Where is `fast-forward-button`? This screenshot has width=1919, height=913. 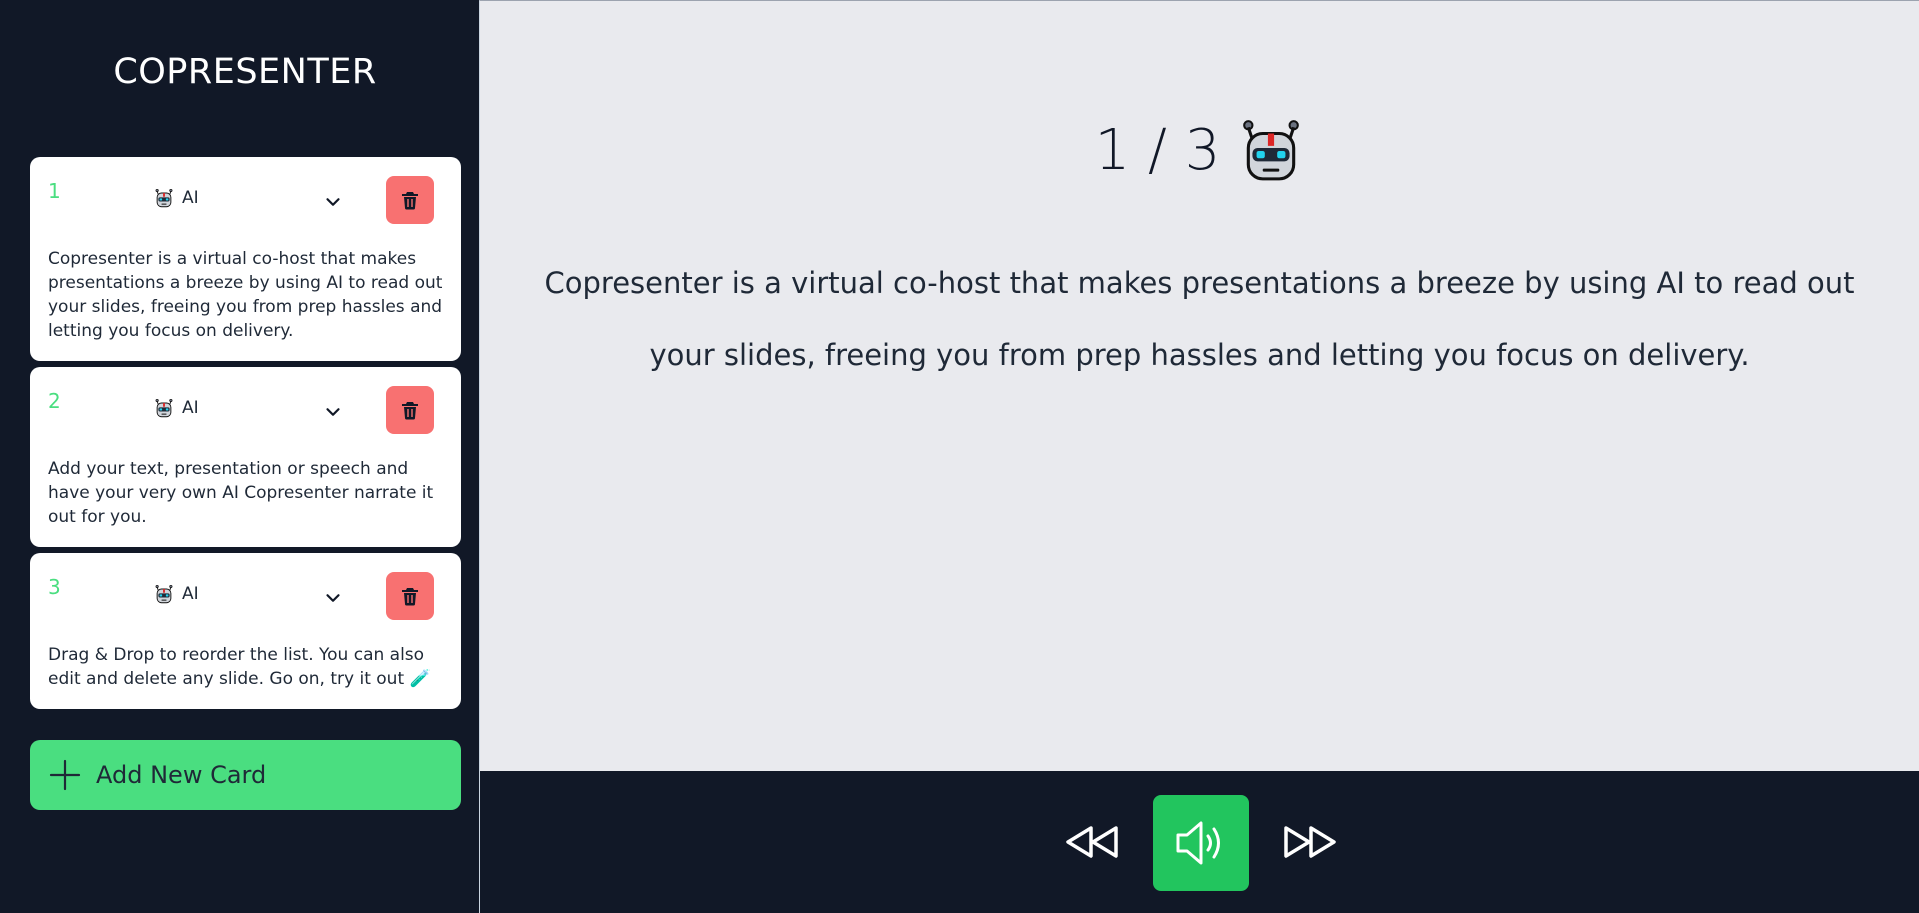 fast-forward-button is located at coordinates (1310, 842).